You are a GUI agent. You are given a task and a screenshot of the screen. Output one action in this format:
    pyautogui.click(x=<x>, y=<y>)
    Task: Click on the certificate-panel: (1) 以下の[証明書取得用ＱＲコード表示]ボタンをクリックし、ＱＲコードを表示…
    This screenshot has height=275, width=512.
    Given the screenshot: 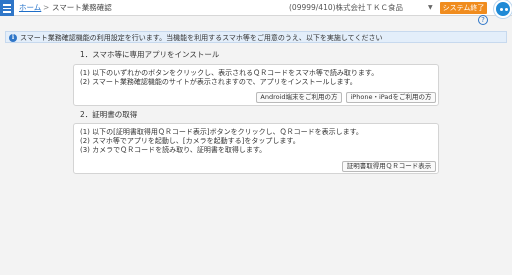 What is the action you would take?
    pyautogui.click(x=256, y=148)
    